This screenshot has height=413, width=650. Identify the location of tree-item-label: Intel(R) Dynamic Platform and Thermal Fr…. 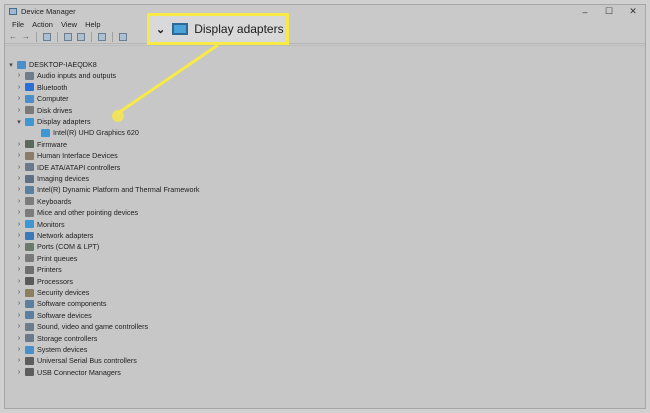
(118, 190).